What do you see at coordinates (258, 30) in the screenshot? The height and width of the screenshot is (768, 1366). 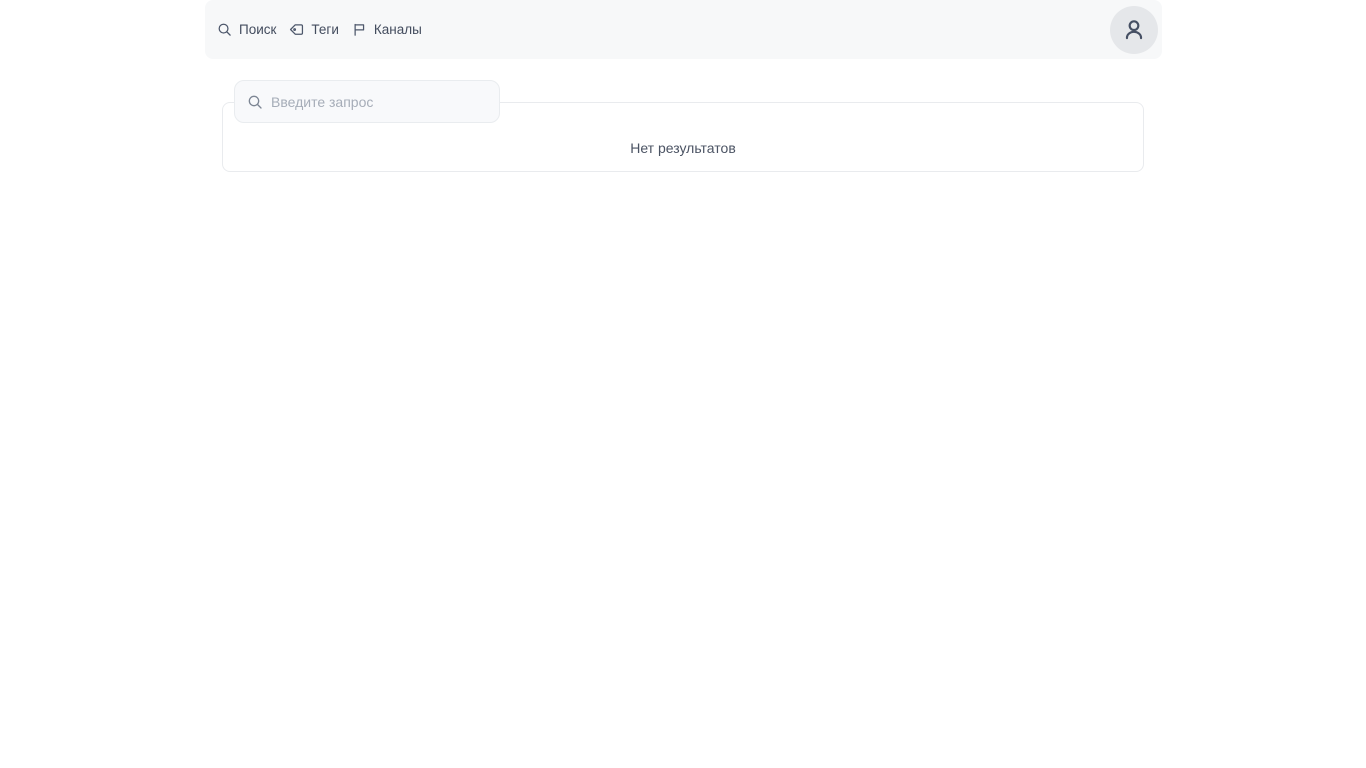 I see `nav-item-label: Поиск` at bounding box center [258, 30].